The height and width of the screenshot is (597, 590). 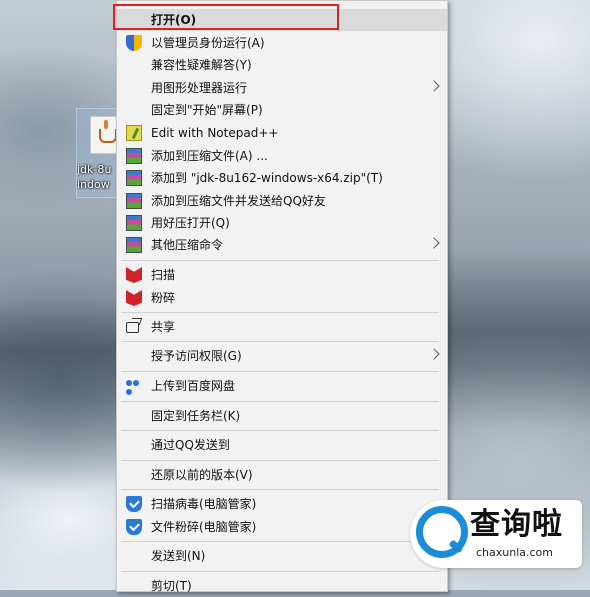 What do you see at coordinates (282, 386) in the screenshot?
I see `menu-item-upload-baidu: 上传到百度网盘` at bounding box center [282, 386].